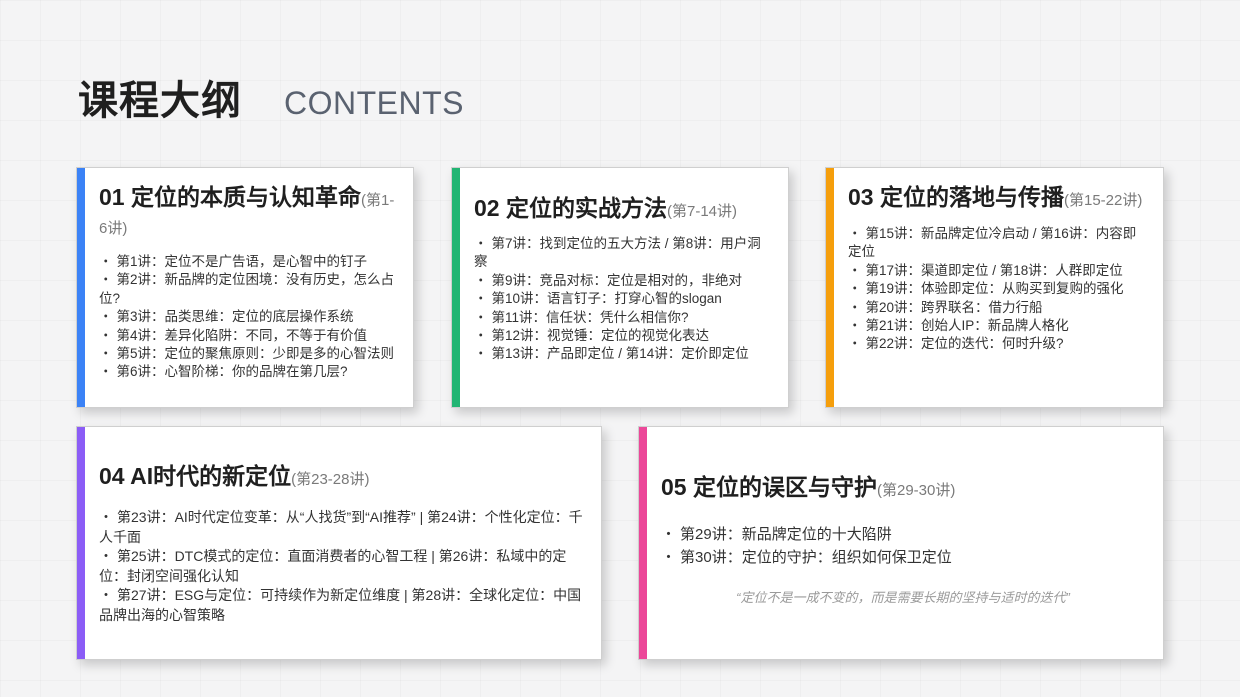  I want to click on lecture-text: 第19讲：体验即定位：从购买到复购的强化, so click(994, 289).